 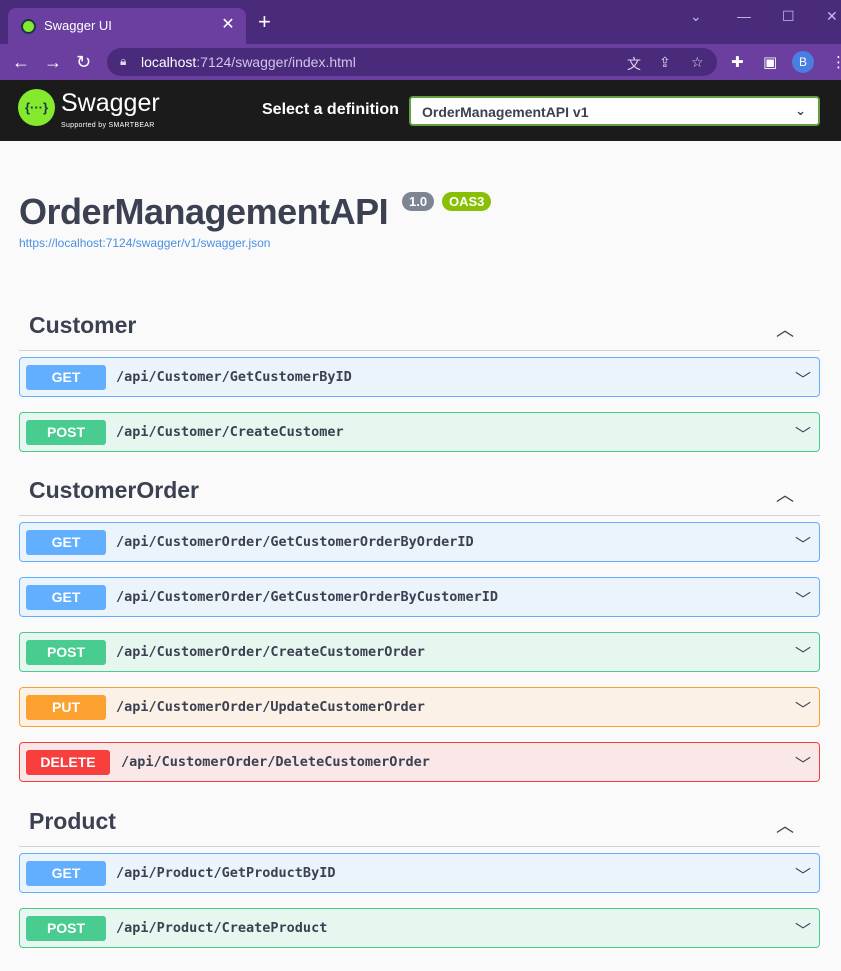 What do you see at coordinates (108, 125) in the screenshot?
I see `swagger-logo-subtitle: Supported by SMARTBEAR` at bounding box center [108, 125].